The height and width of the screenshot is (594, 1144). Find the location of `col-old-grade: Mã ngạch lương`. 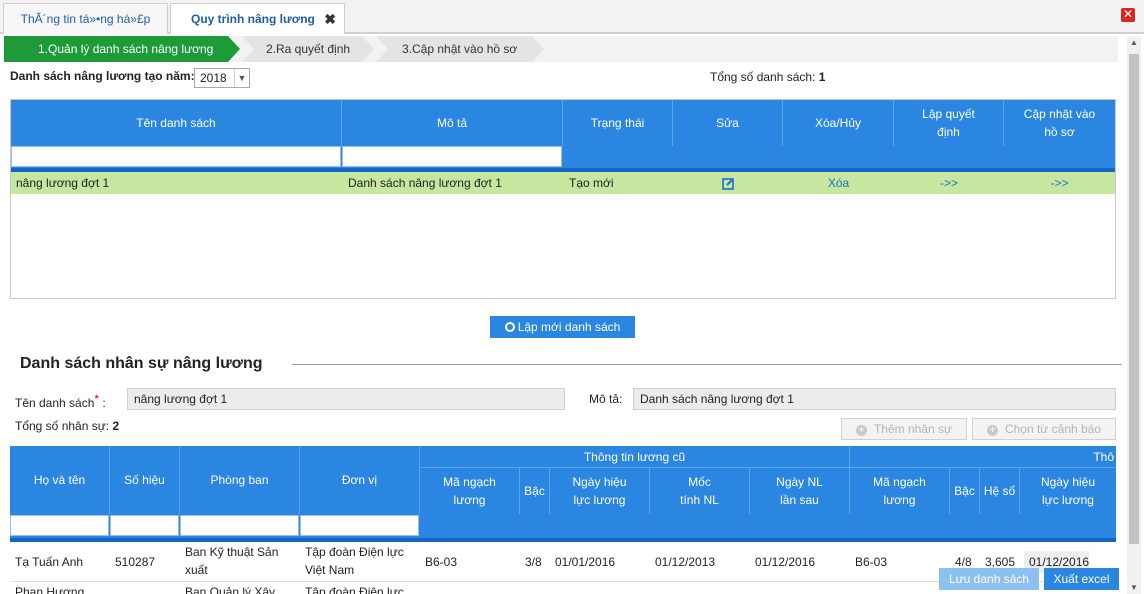

col-old-grade: Mã ngạch lương is located at coordinates (470, 491).